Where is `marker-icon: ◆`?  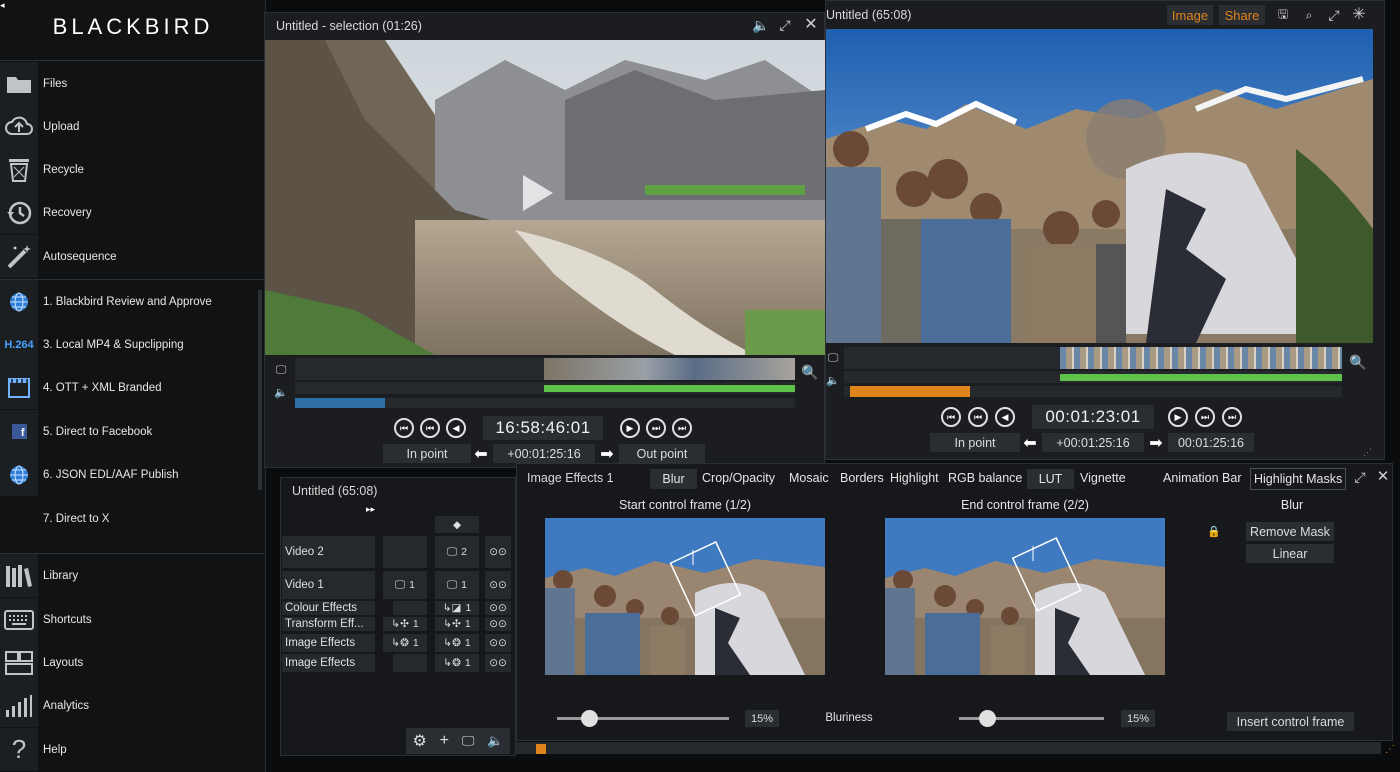
marker-icon: ◆ is located at coordinates (457, 524).